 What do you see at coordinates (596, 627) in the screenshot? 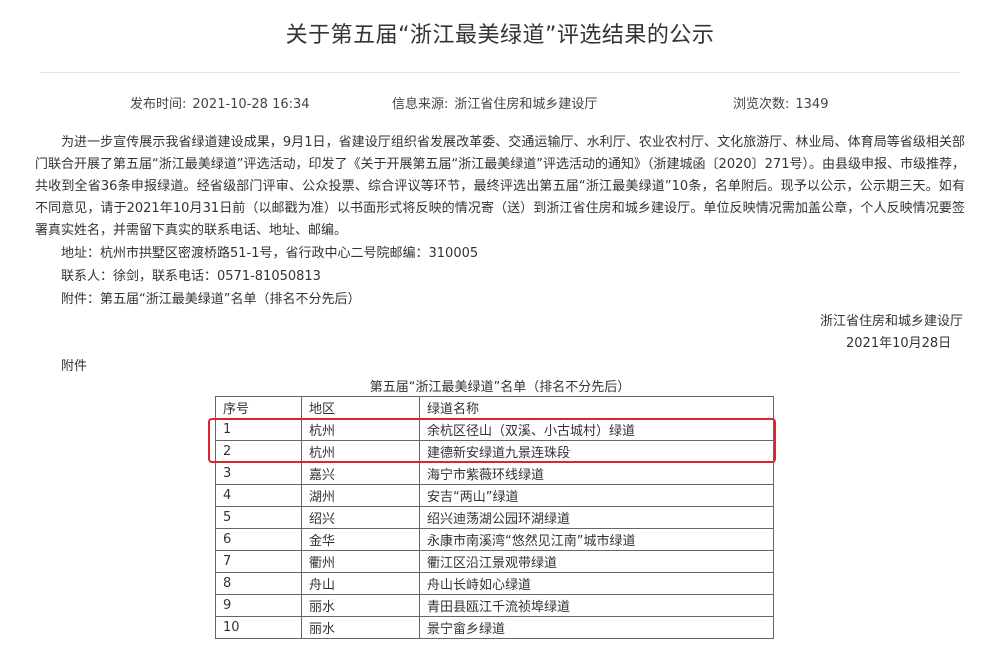
I see `cell-greenway-name: 景宁畲乡绿道` at bounding box center [596, 627].